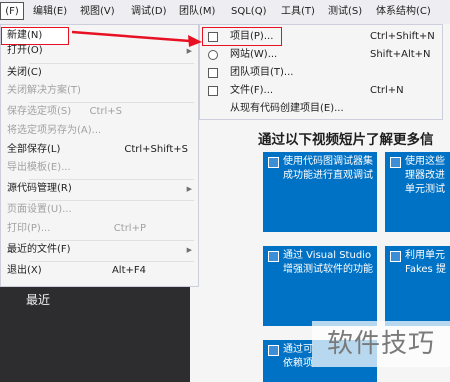 The width and height of the screenshot is (450, 382). I want to click on video-tile-text: 通过 Visual Studio 增强测试软件的功能, so click(328, 262).